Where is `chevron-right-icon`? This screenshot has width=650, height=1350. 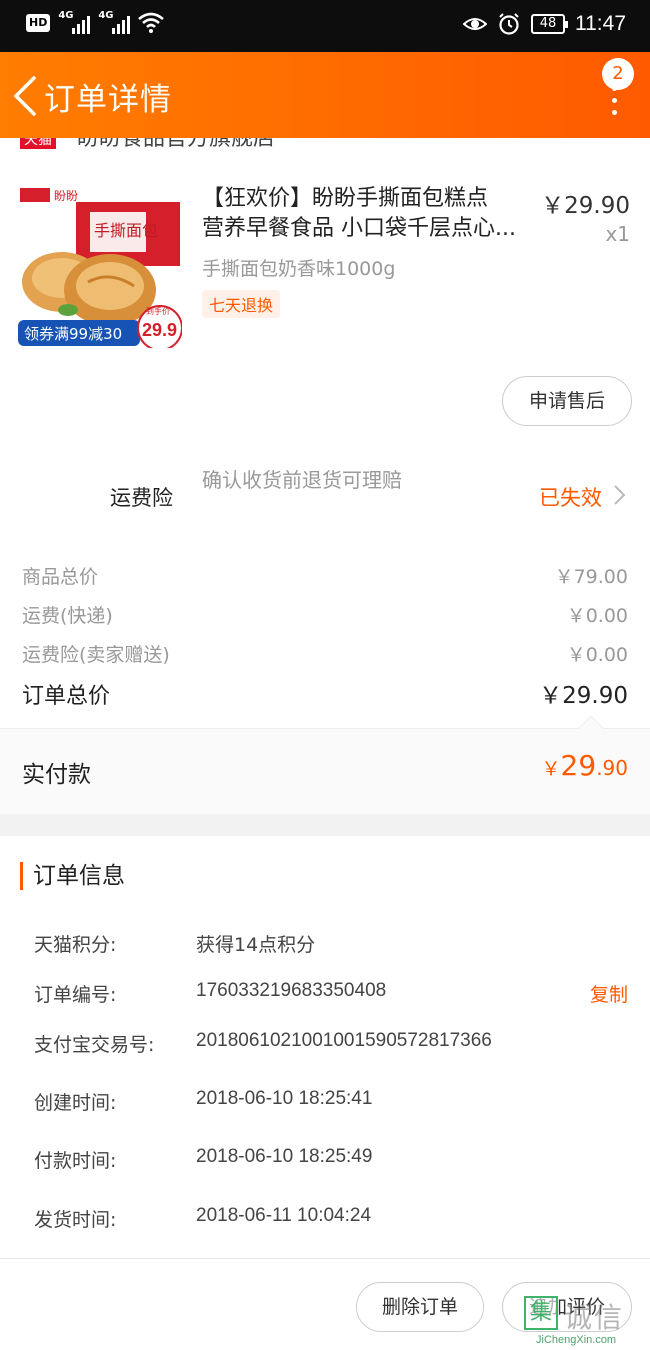 chevron-right-icon is located at coordinates (619, 495).